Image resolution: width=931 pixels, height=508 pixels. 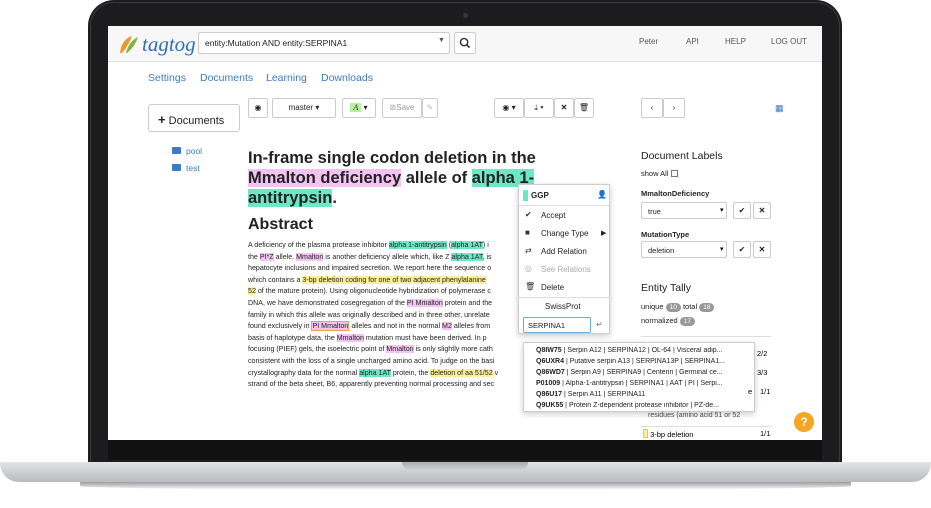 I want to click on folder-pool: pool, so click(x=187, y=151).